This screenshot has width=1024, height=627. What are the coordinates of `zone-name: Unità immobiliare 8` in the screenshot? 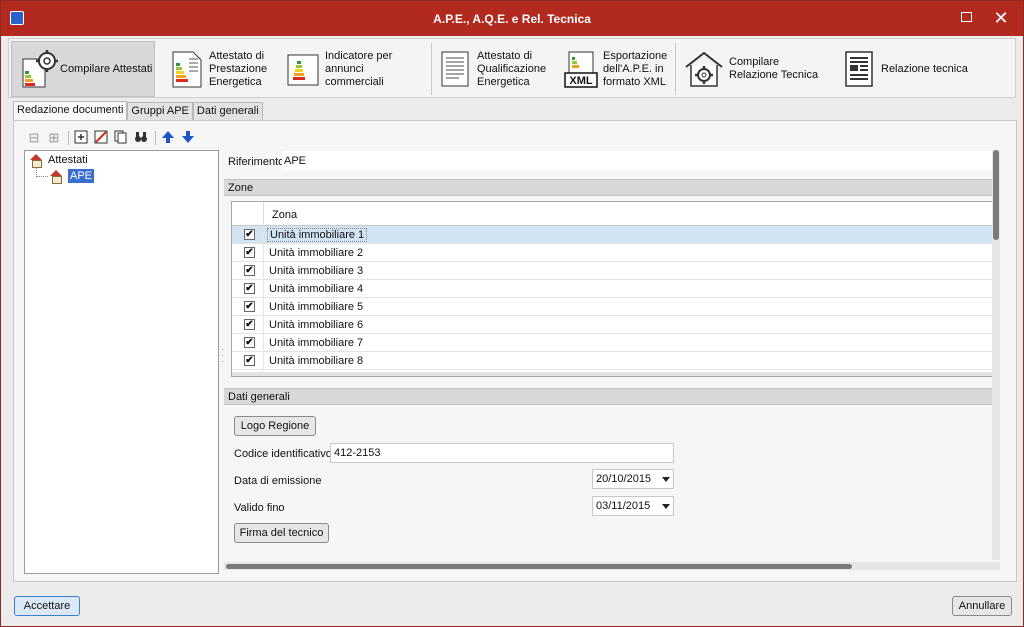 It's located at (316, 361).